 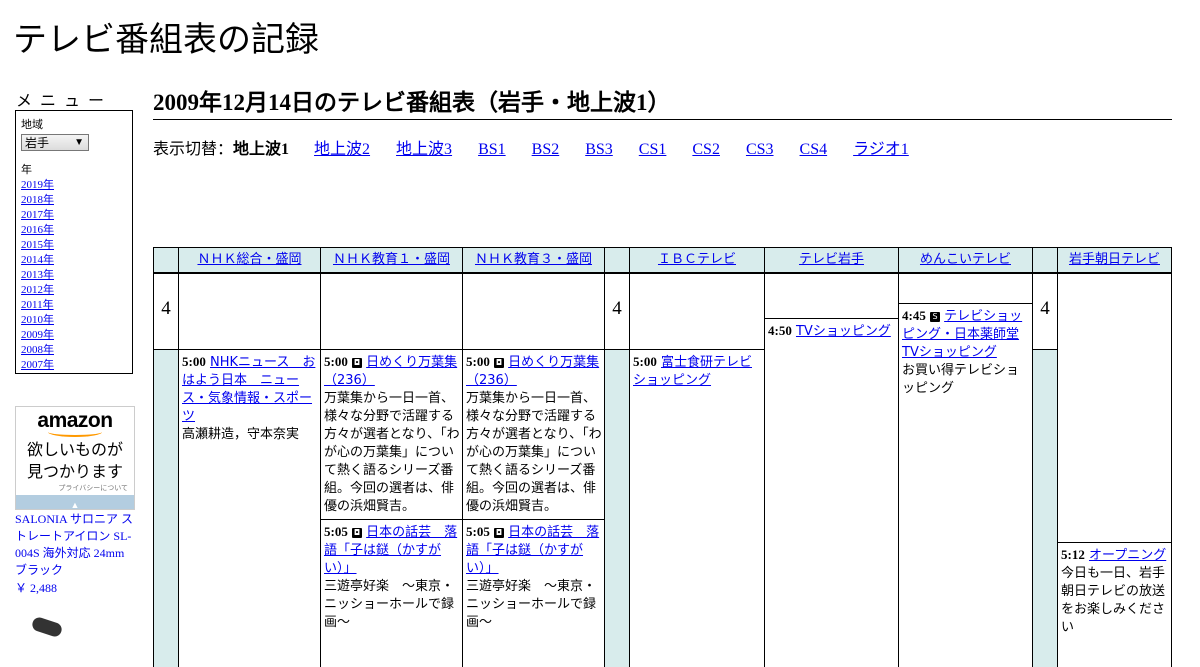 I want to click on year-link-2016: 2016年, so click(x=74, y=230).